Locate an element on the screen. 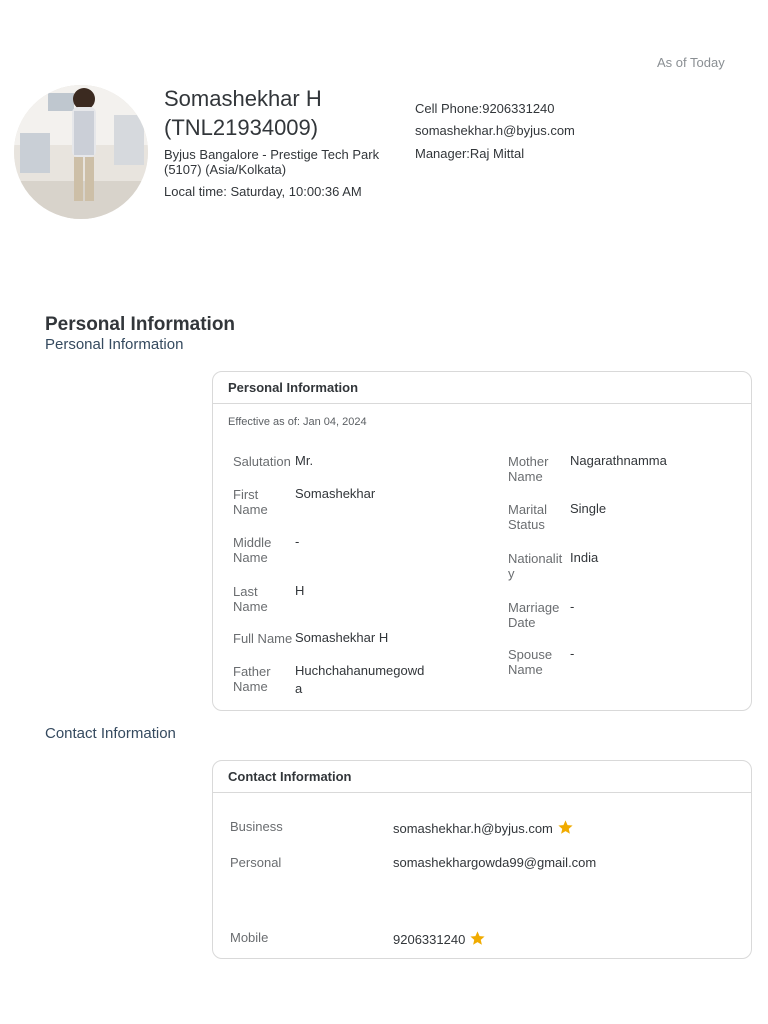  field-value: Somashekhar is located at coordinates (335, 493).